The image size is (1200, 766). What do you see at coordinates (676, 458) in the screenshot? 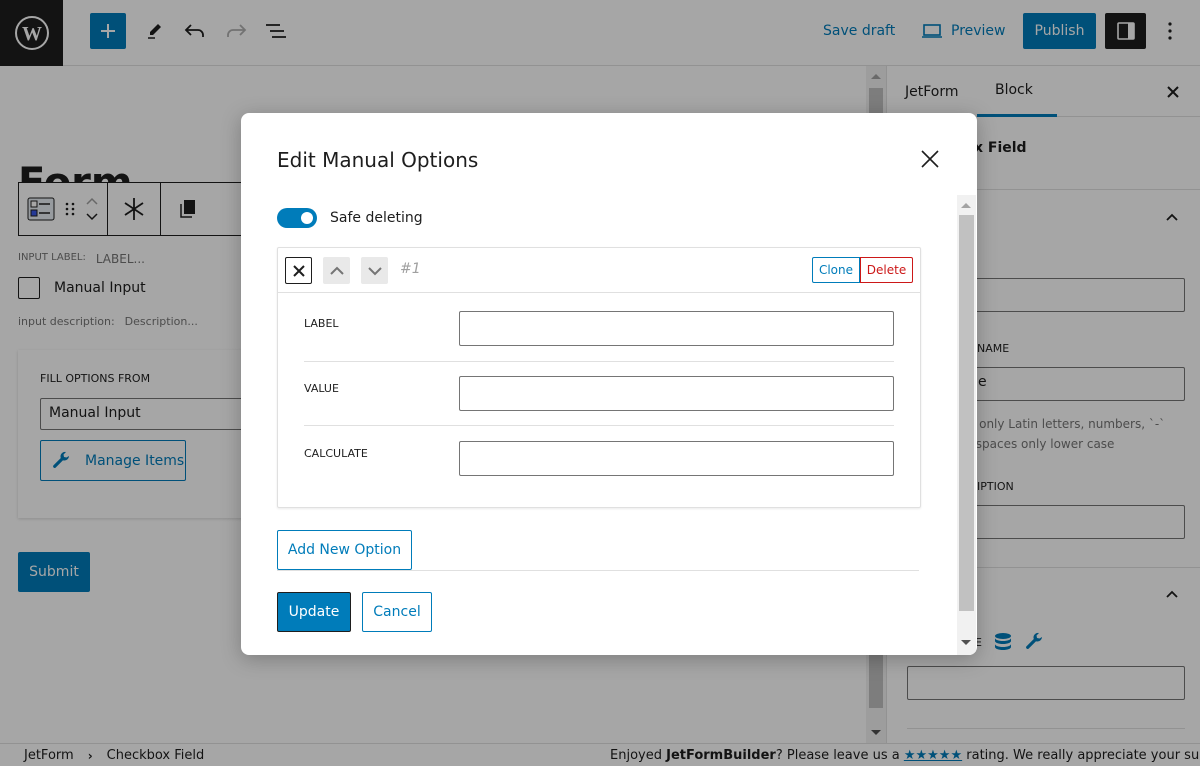
I see `option-calculate-input` at bounding box center [676, 458].